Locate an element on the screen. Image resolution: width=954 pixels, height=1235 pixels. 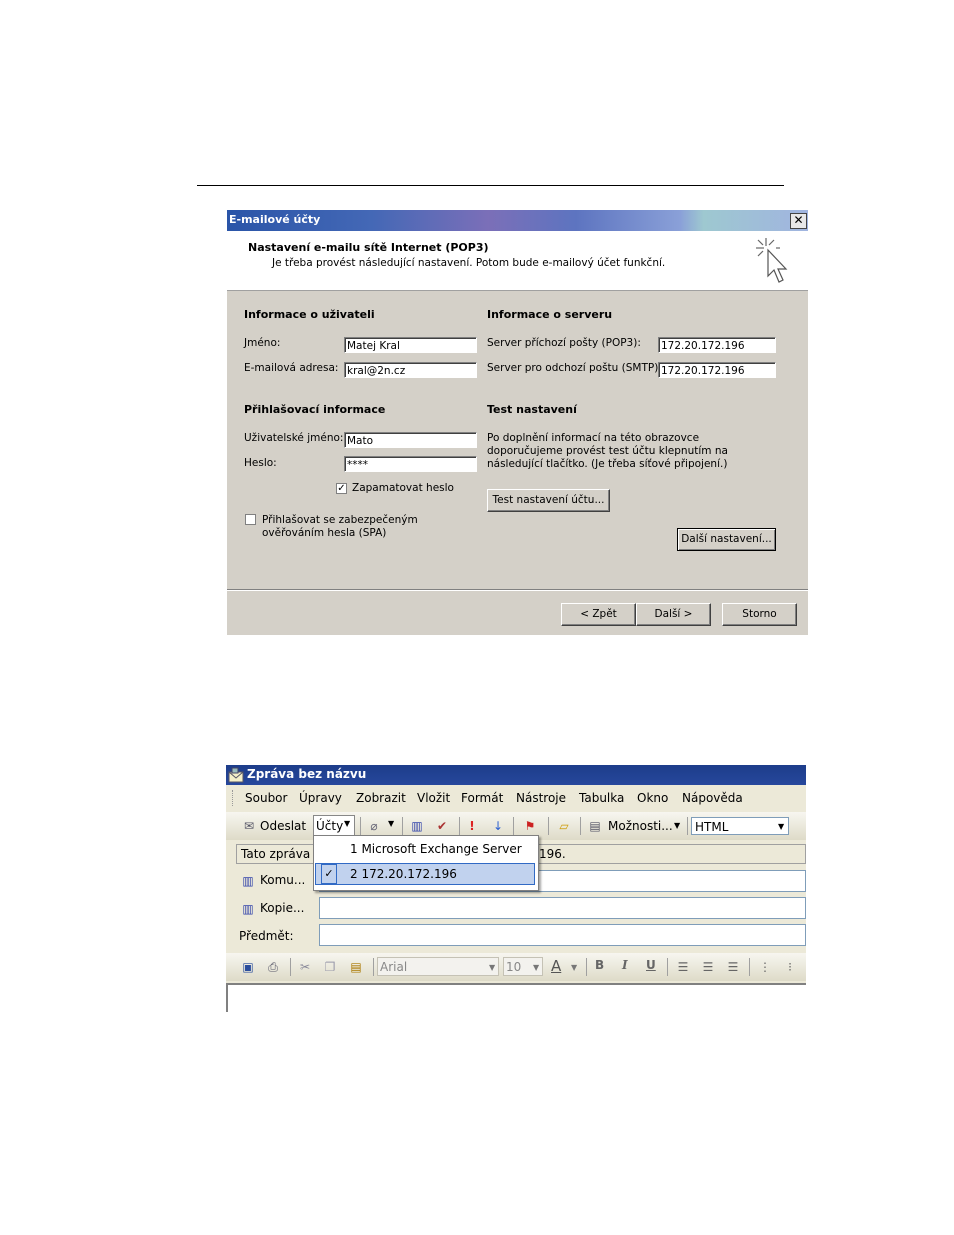
accounts-button: Účty ▼ is located at coordinates (334, 826).